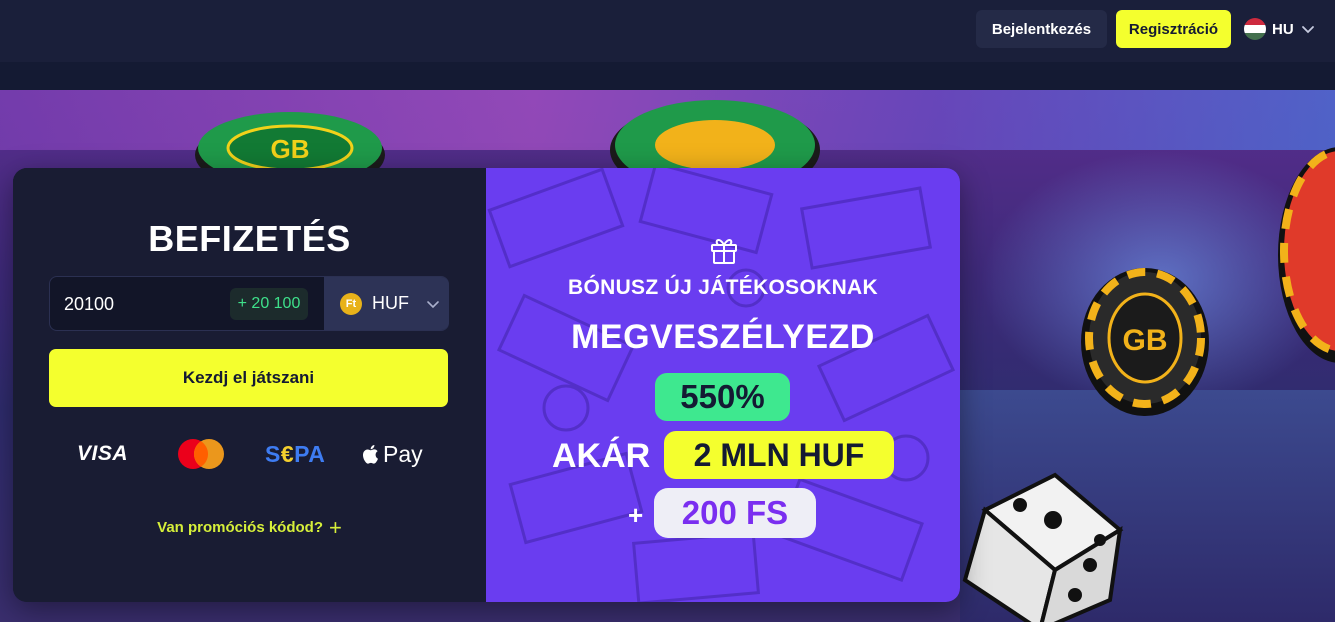 The image size is (1335, 622). I want to click on free-spins-pill: 200 FS, so click(735, 513).